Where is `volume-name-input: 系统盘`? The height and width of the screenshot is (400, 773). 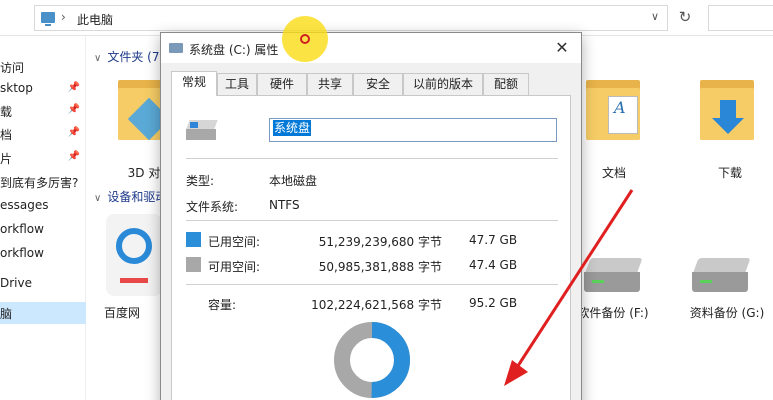 volume-name-input: 系统盘 is located at coordinates (413, 130).